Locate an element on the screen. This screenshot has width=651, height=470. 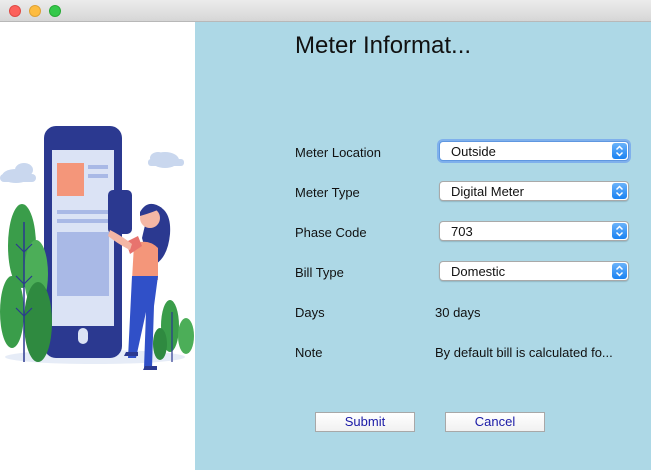
plant-icon is located at coordinates (173, 331).